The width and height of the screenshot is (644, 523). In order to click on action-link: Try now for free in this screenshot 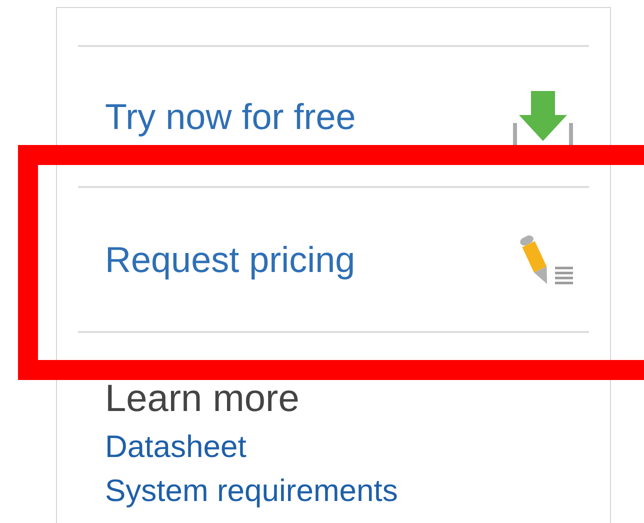, I will do `click(230, 117)`.